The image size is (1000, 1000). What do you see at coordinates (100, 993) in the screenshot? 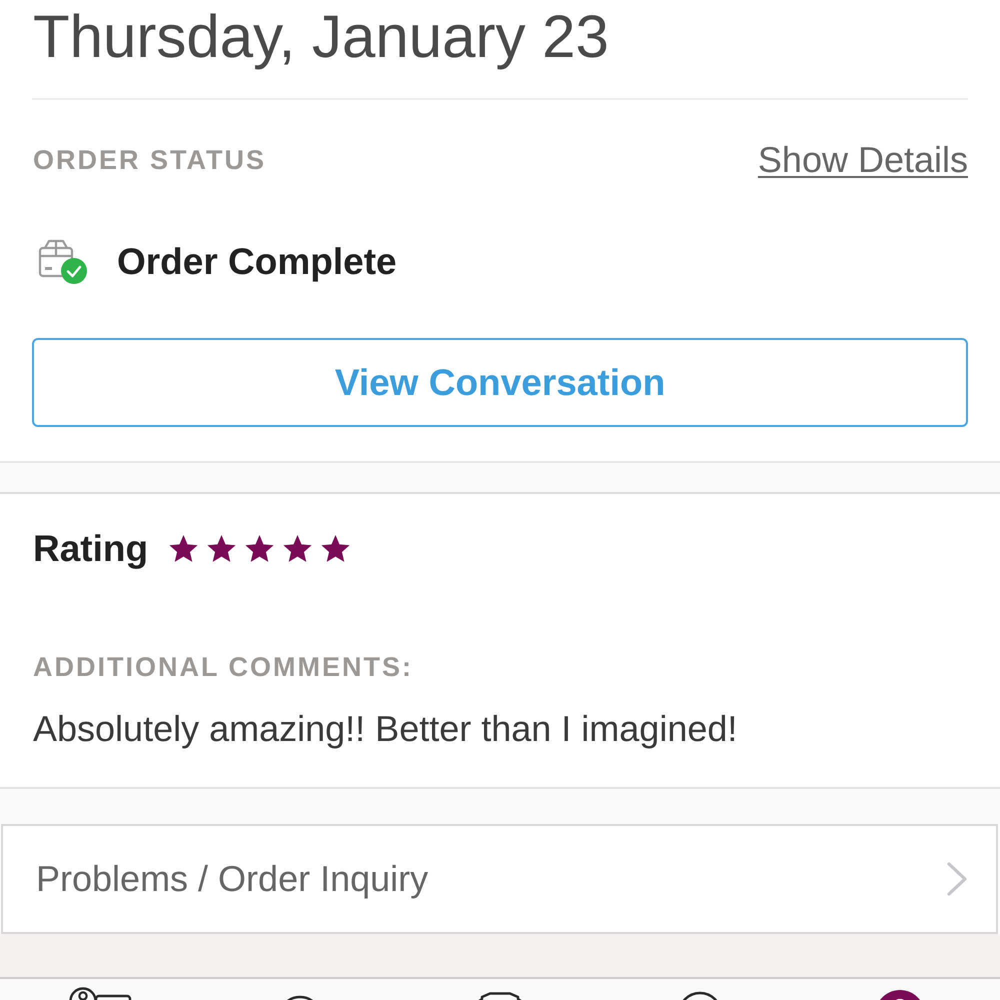
I see `person-card-icon` at bounding box center [100, 993].